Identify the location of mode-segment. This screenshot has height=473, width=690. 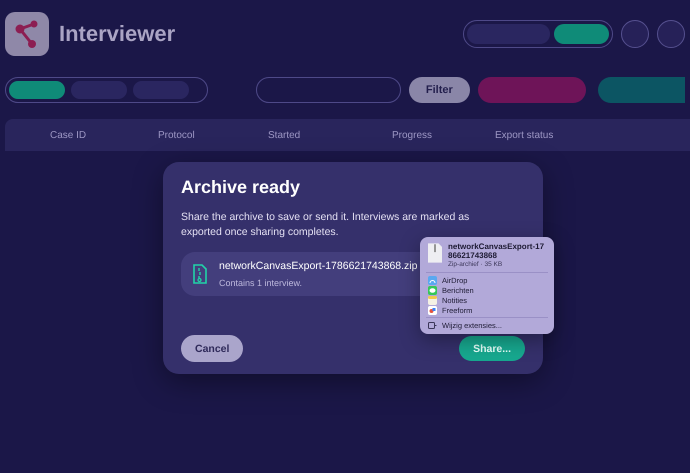
(581, 34).